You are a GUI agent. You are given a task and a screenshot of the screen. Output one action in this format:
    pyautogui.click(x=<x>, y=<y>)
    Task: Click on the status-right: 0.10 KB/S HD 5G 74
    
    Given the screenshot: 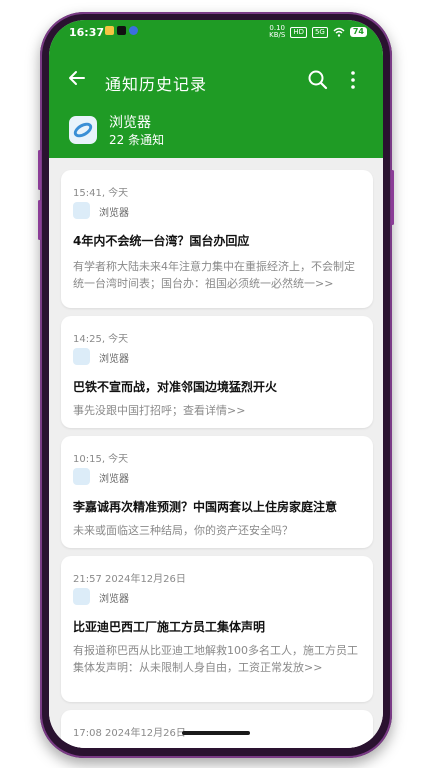 What is the action you would take?
    pyautogui.click(x=318, y=32)
    